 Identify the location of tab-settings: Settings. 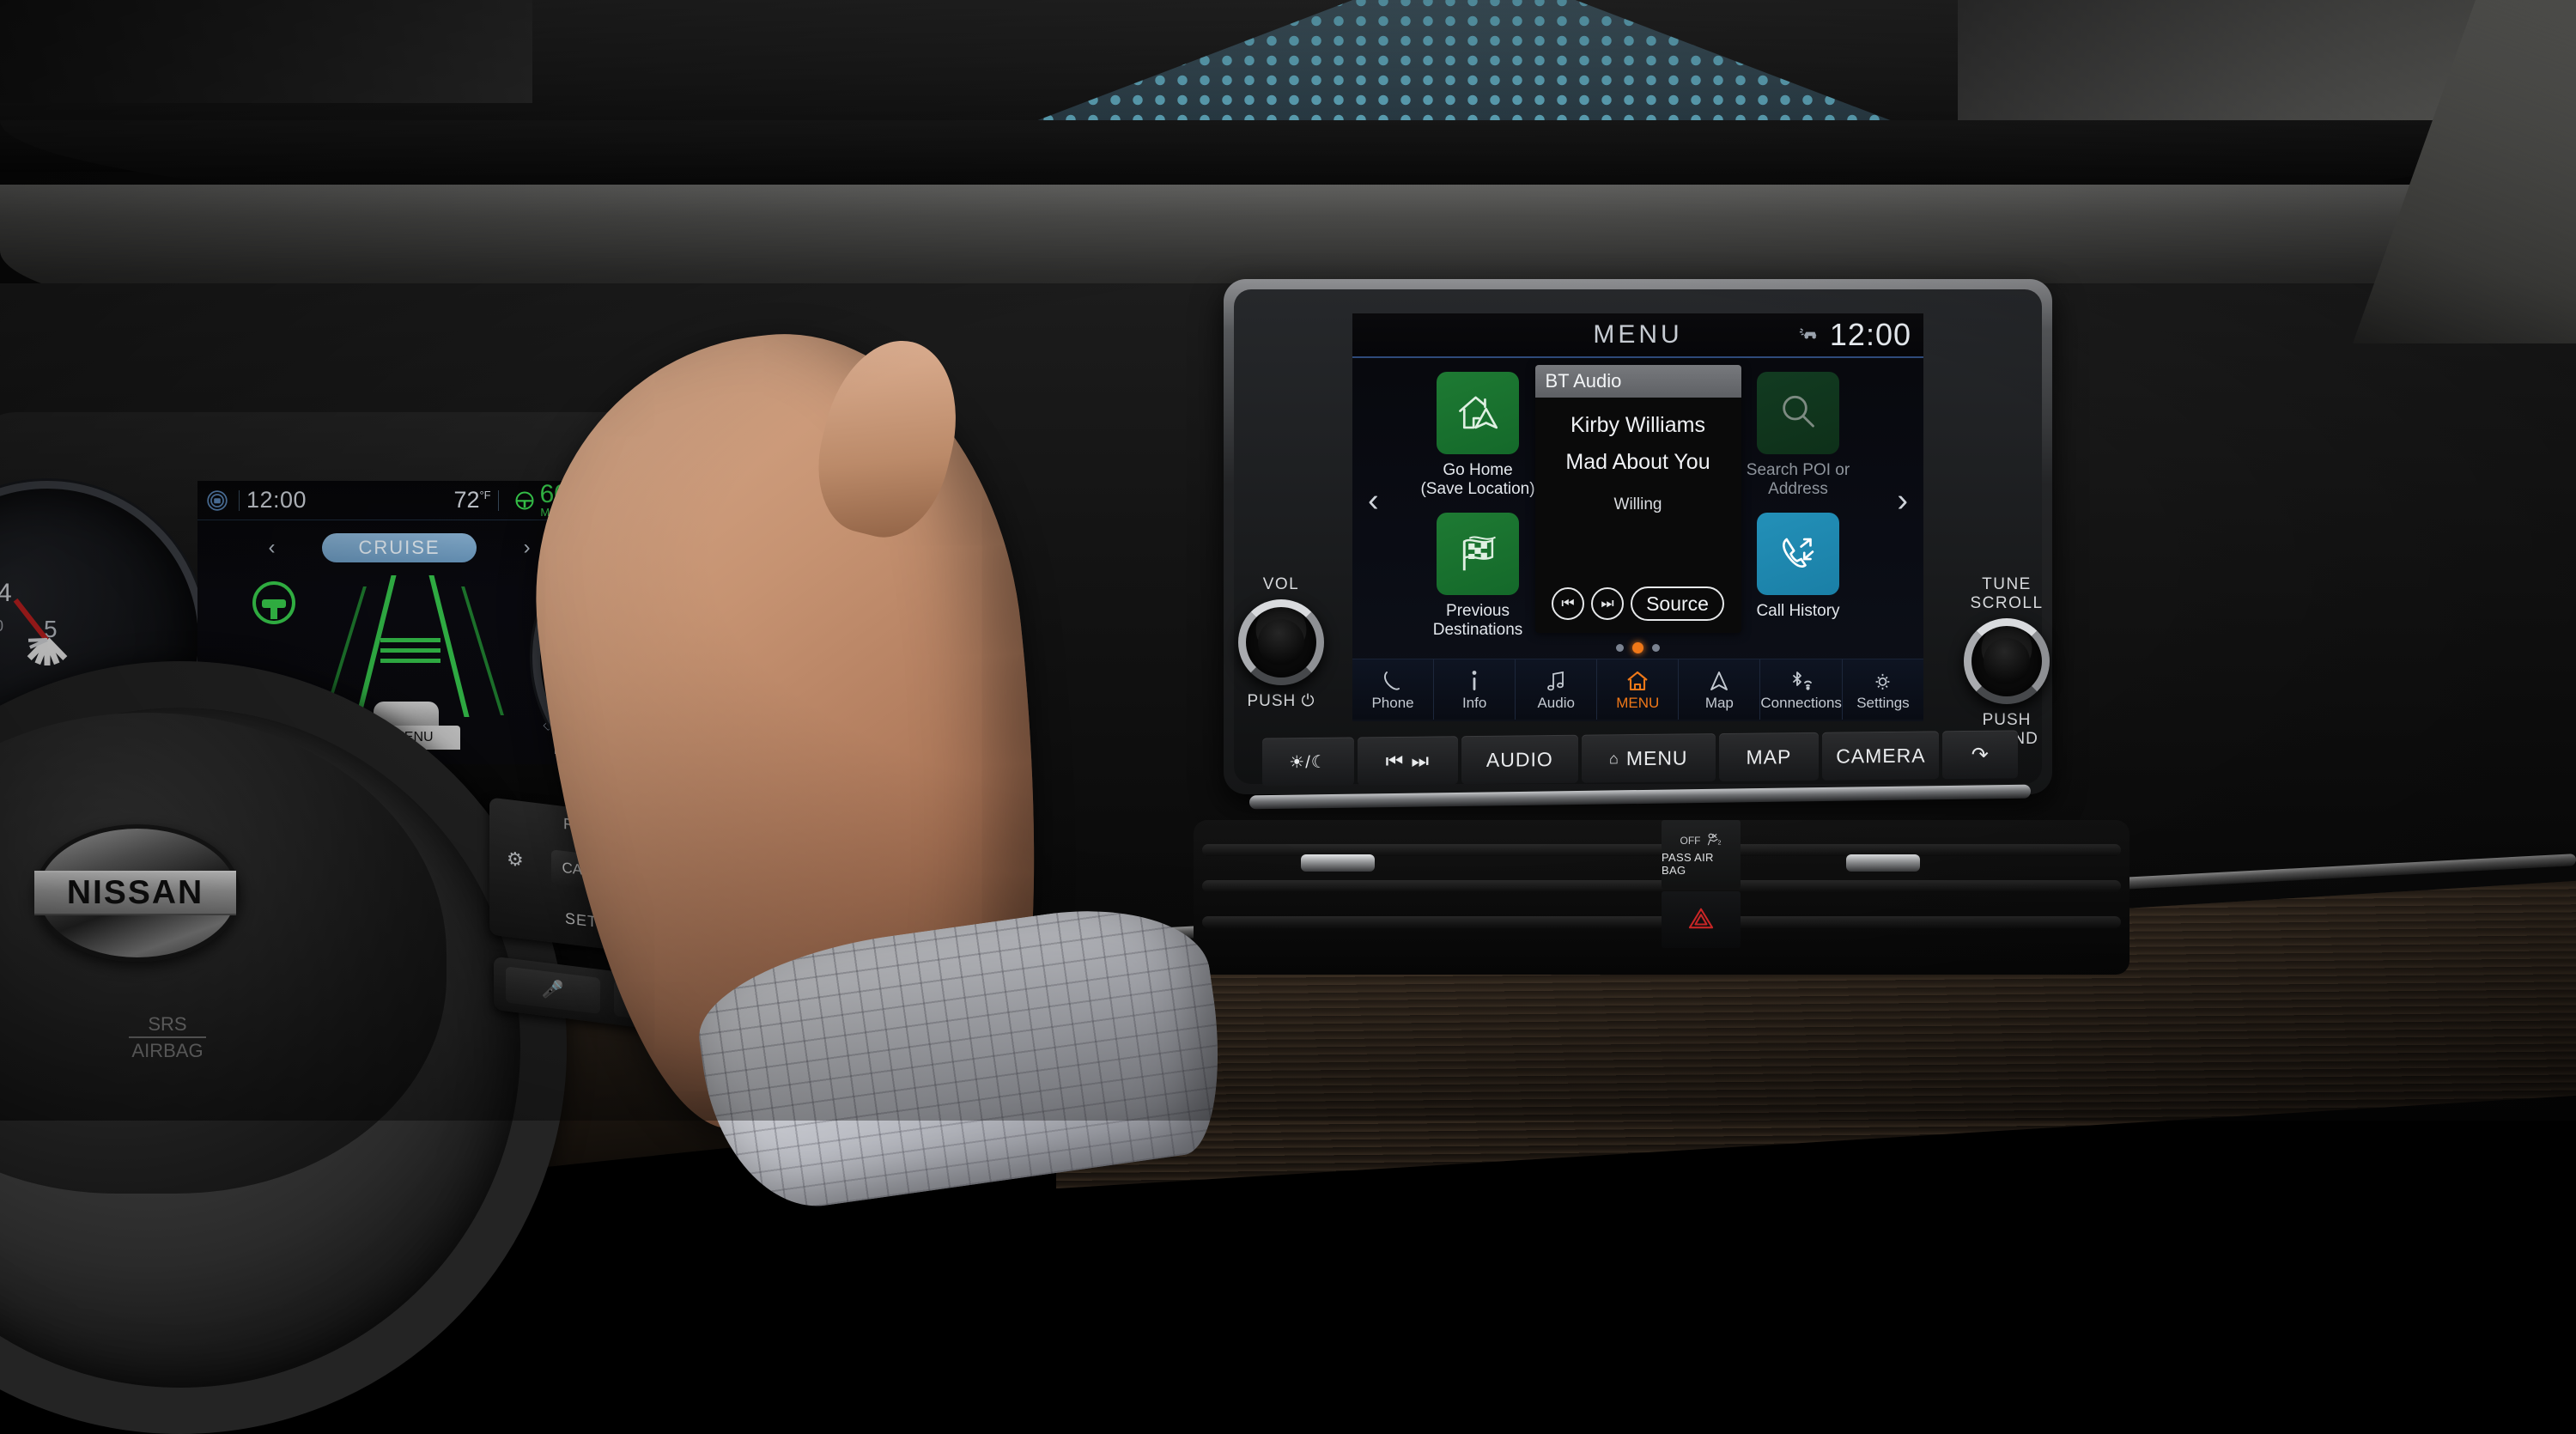
(1883, 690).